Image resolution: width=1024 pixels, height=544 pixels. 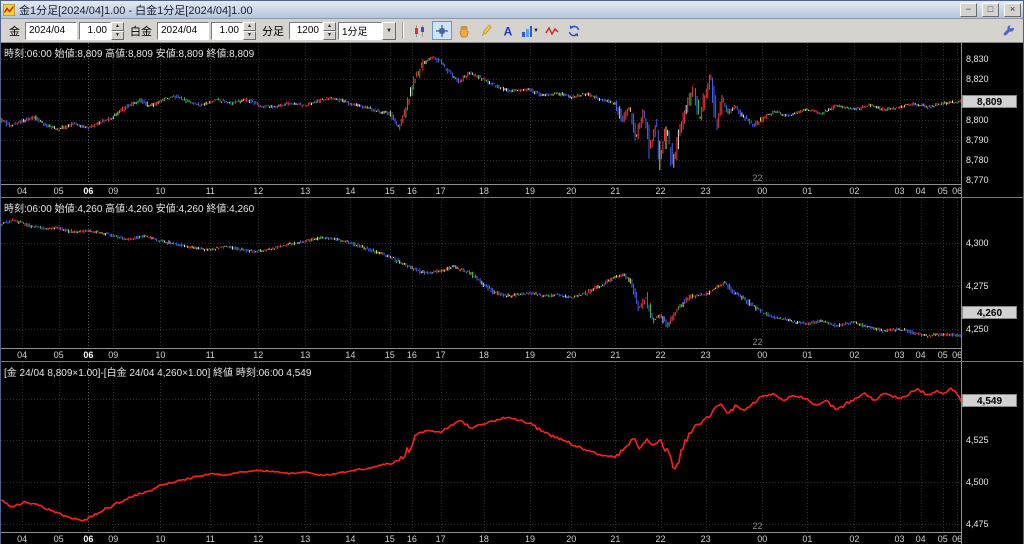 What do you see at coordinates (273, 31) in the screenshot?
I see `bar-type-label: 分足` at bounding box center [273, 31].